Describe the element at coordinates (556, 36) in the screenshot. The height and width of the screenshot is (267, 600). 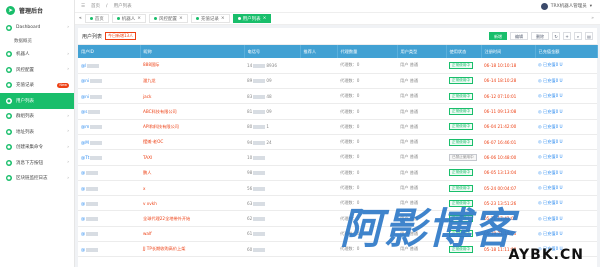
I see `refresh-icon: ↻` at that location.